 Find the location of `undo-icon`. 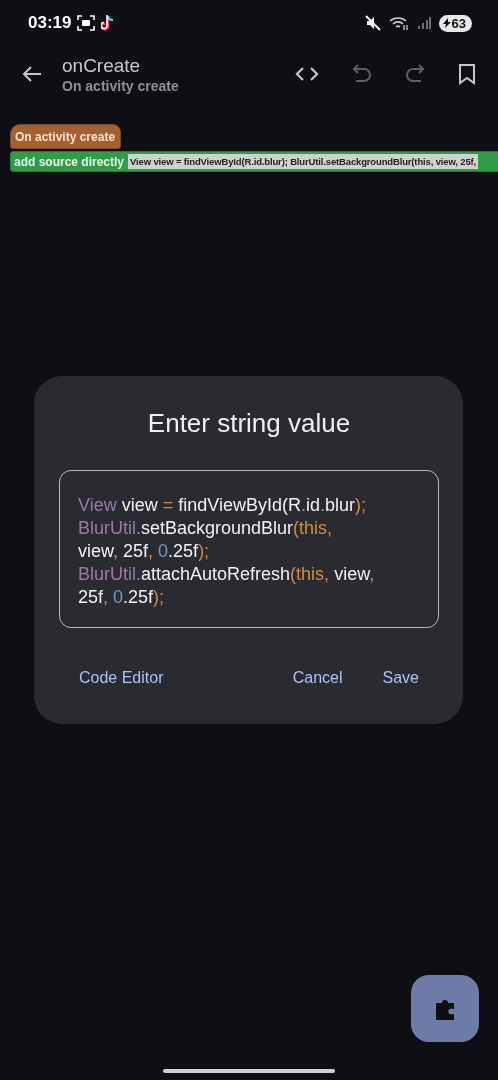

undo-icon is located at coordinates (362, 74).